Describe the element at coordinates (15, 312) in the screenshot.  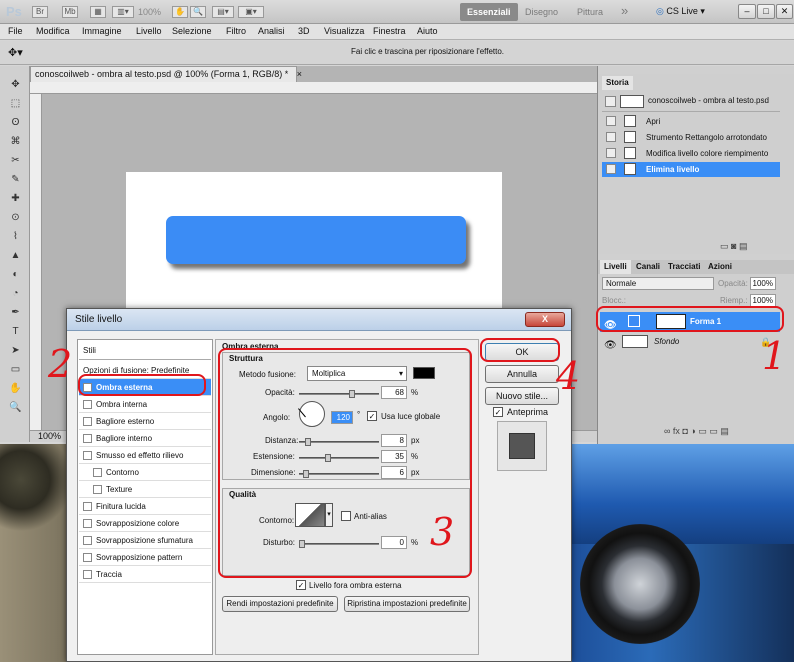
I see `pen-tool-icon: ✒` at that location.